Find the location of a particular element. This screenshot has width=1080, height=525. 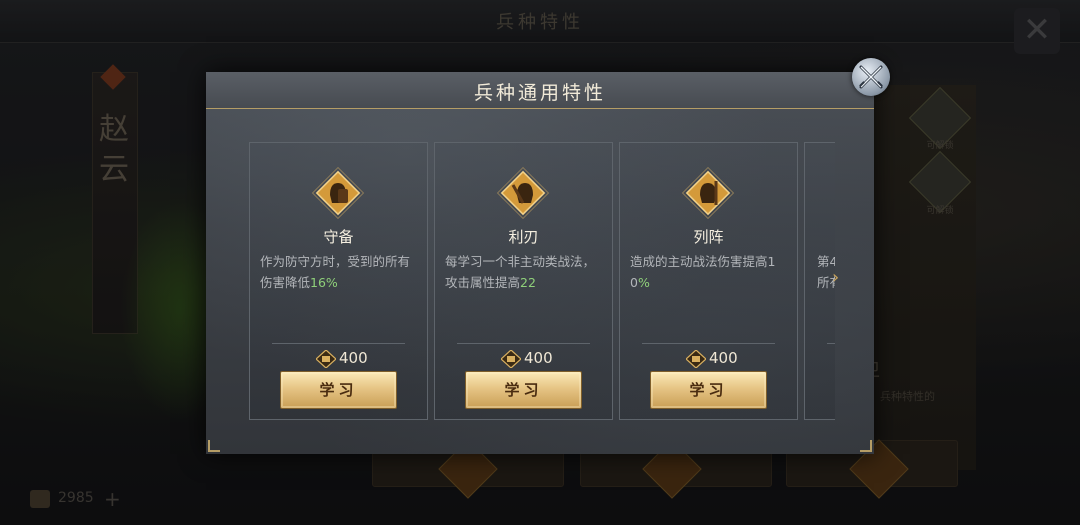

trait-card: 守备 作为防守方时，受到的所有伤害降低16% 400 学习 is located at coordinates (338, 281).